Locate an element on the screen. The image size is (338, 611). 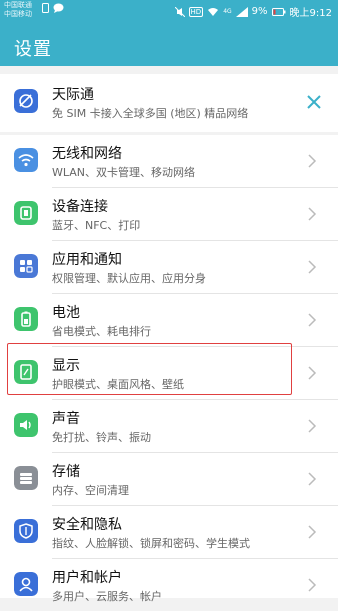
display-highlight-box is located at coordinates (149, 369).